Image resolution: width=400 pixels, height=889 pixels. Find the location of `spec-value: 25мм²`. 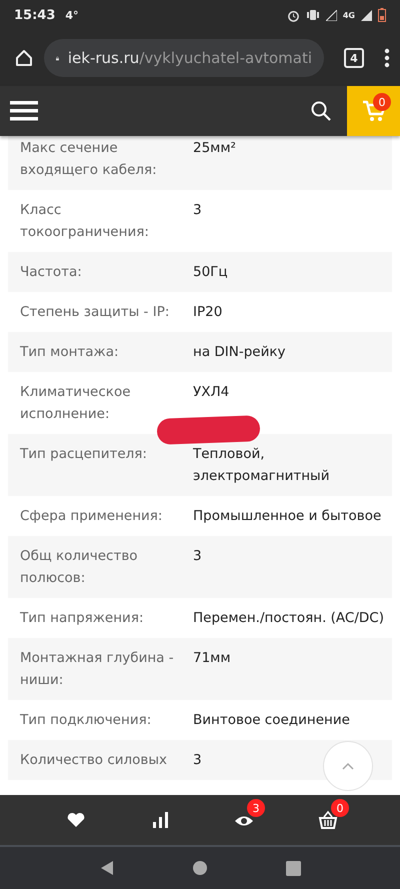

spec-value: 25мм² is located at coordinates (214, 148).